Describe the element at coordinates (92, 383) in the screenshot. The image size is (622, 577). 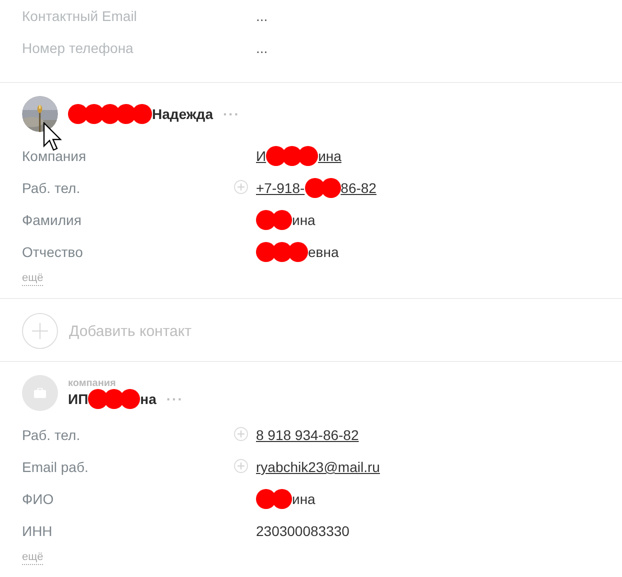
I see `entity-type-label: компания` at that location.